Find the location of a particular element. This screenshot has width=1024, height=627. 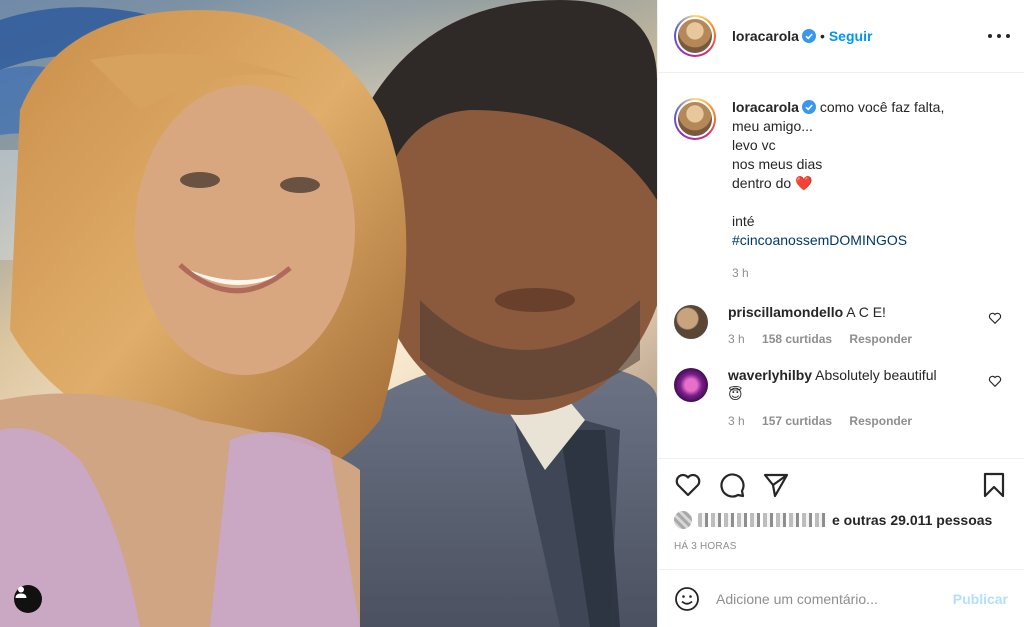

add-comment-bar: Publicar is located at coordinates (841, 598).